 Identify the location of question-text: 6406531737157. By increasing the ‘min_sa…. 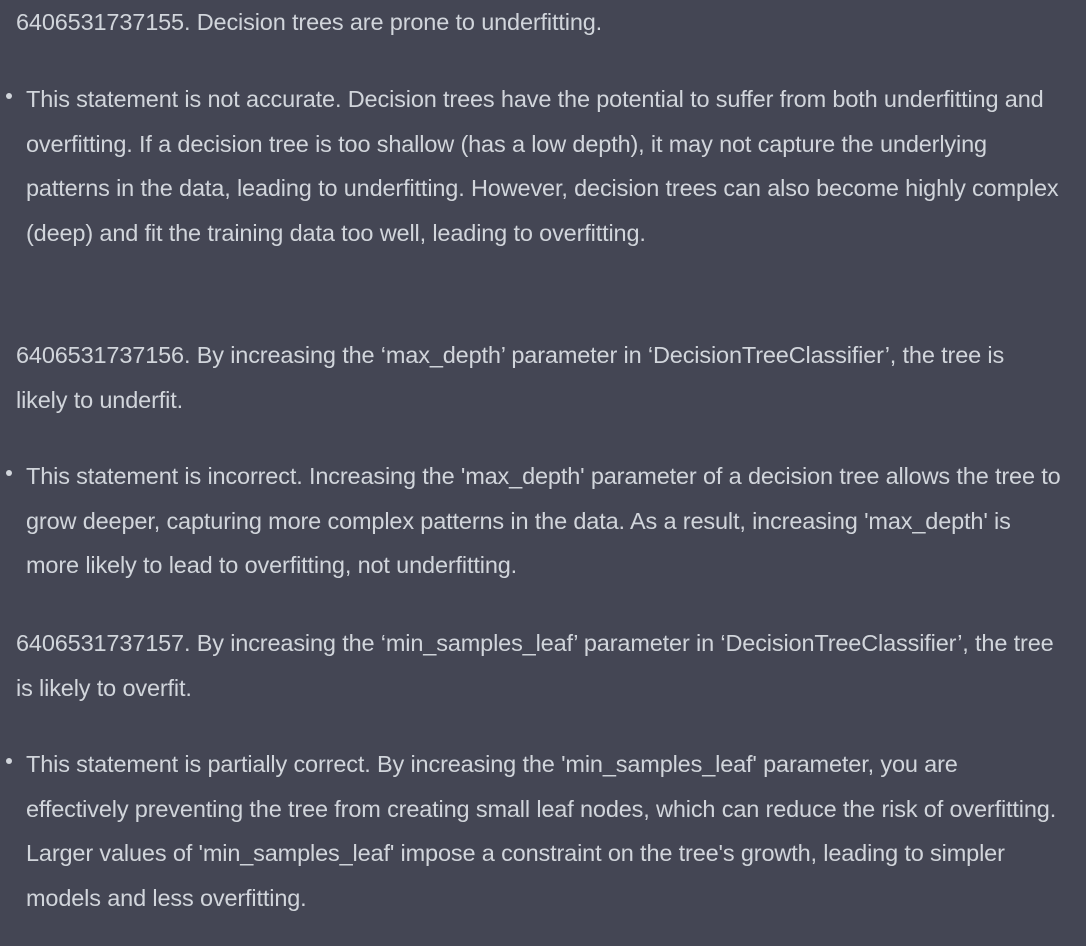
(535, 665).